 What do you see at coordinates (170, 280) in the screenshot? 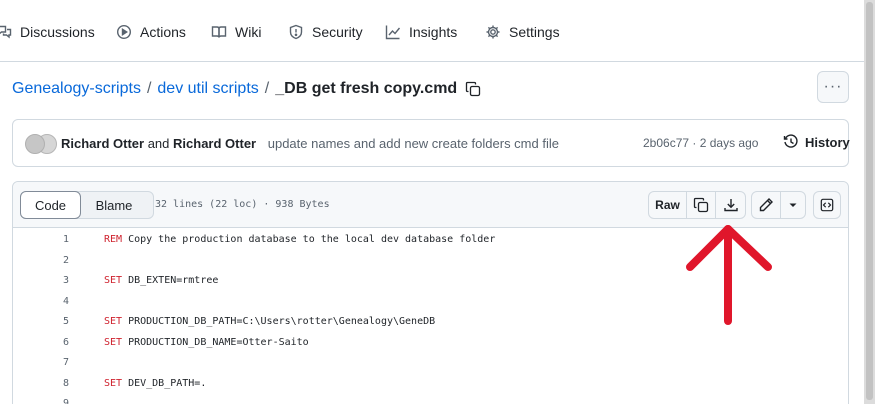
I see `code-text: DB_EXTEN=rmtree` at bounding box center [170, 280].